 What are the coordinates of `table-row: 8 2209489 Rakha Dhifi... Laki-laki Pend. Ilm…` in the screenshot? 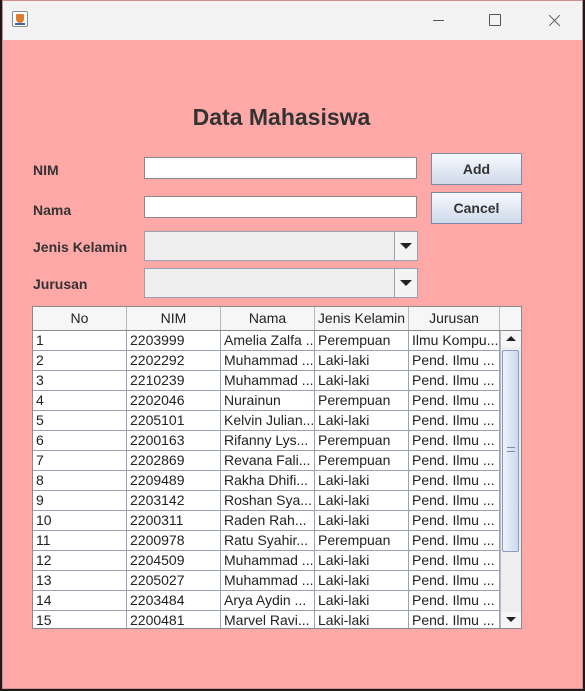 It's located at (266, 481).